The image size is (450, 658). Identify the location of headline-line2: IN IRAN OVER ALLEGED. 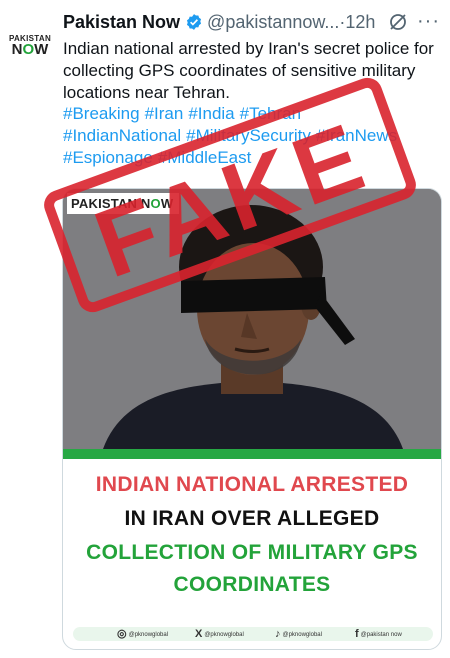
(252, 518).